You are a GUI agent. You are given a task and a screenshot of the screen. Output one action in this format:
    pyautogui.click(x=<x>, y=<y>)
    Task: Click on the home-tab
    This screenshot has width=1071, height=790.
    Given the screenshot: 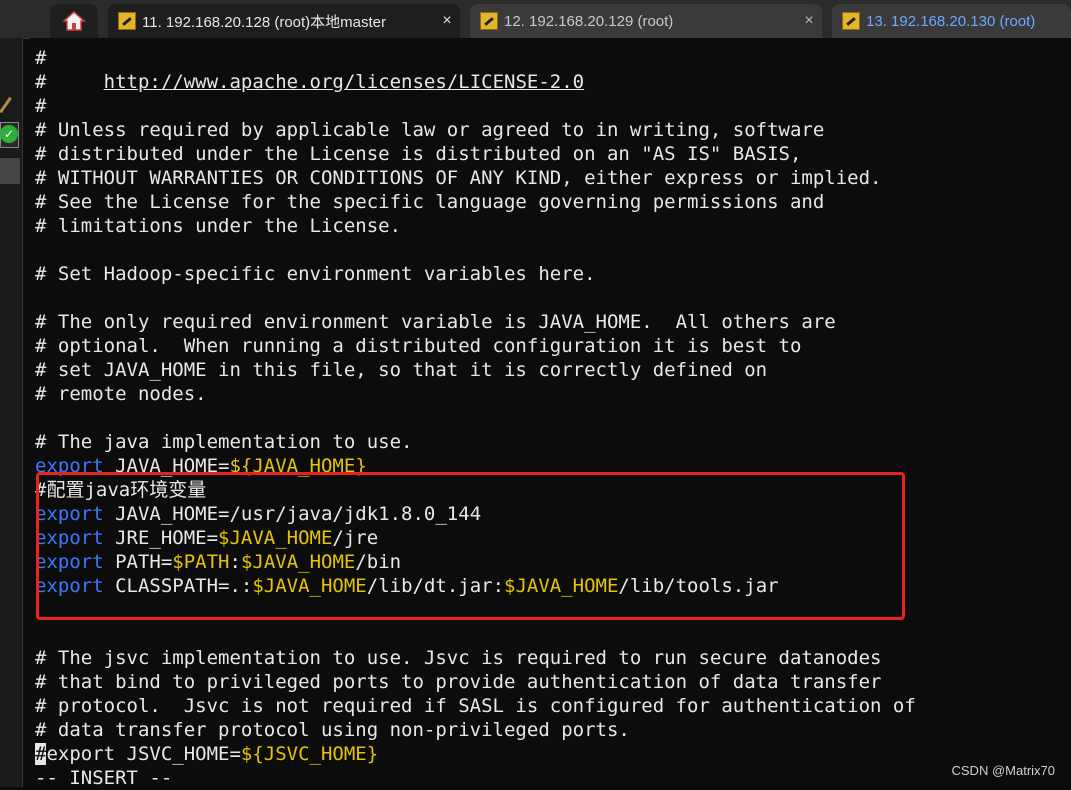 What is the action you would take?
    pyautogui.click(x=74, y=21)
    